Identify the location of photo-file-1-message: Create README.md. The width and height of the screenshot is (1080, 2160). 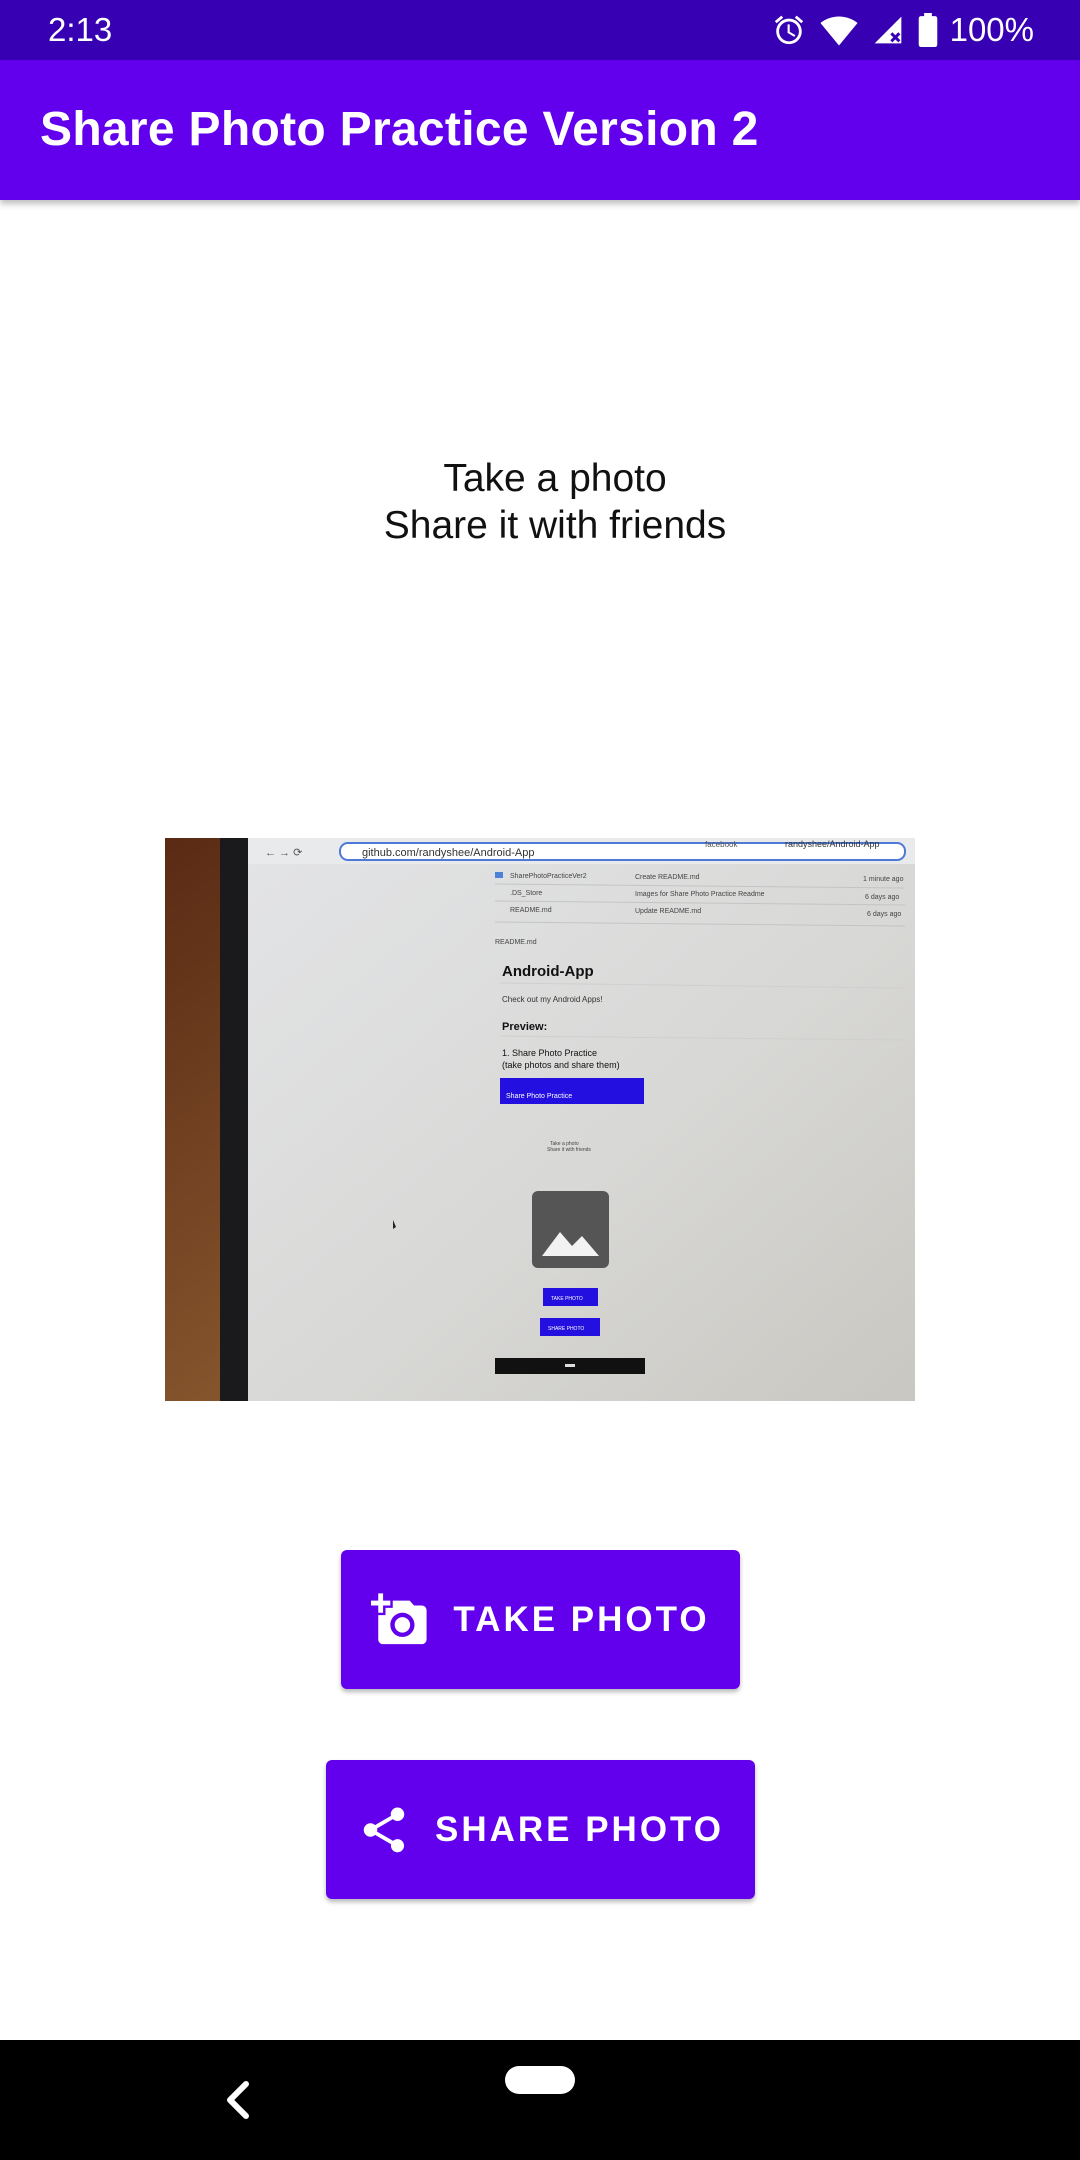
(667, 877).